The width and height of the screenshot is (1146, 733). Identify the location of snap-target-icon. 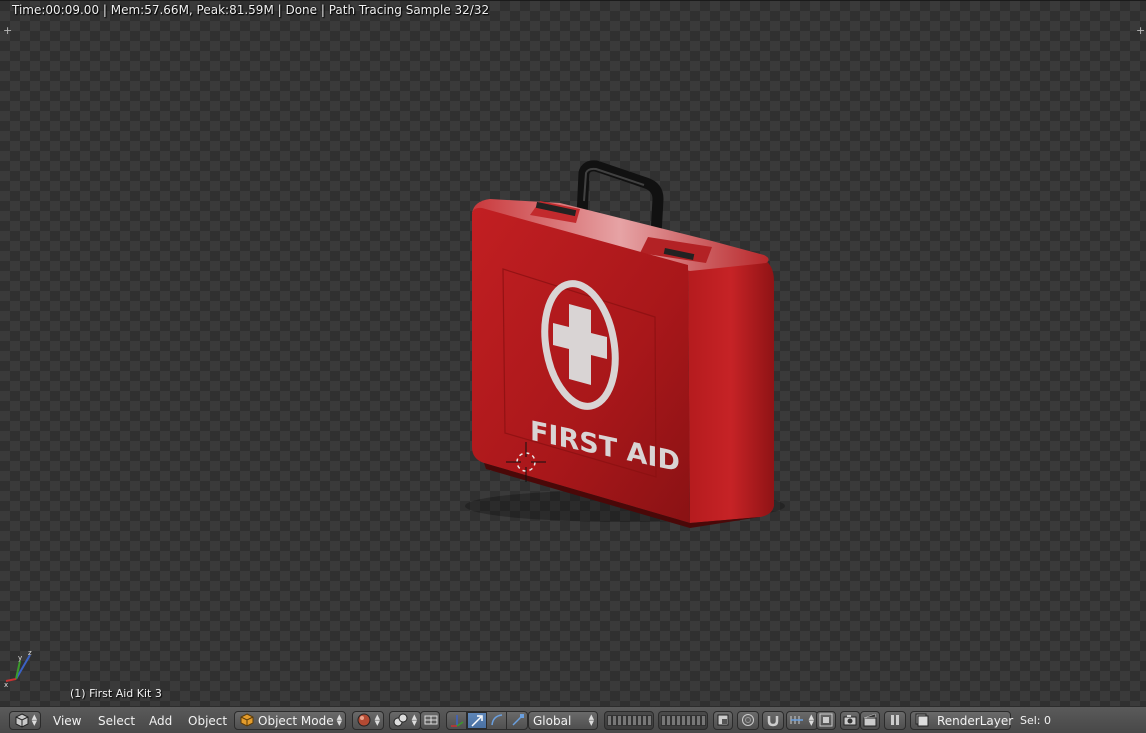
(826, 720).